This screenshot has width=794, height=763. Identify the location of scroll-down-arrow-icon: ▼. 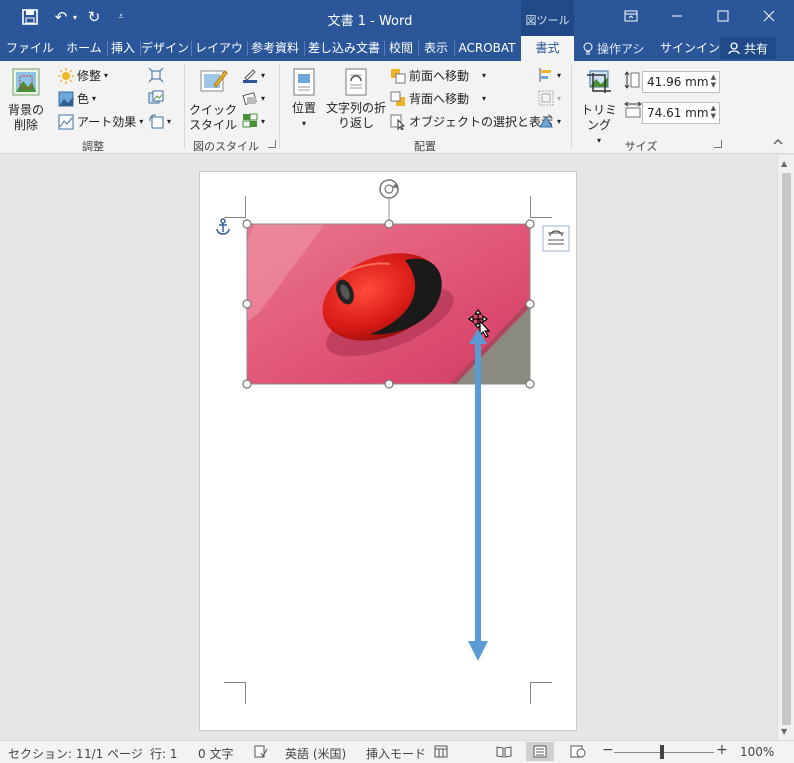
(784, 731).